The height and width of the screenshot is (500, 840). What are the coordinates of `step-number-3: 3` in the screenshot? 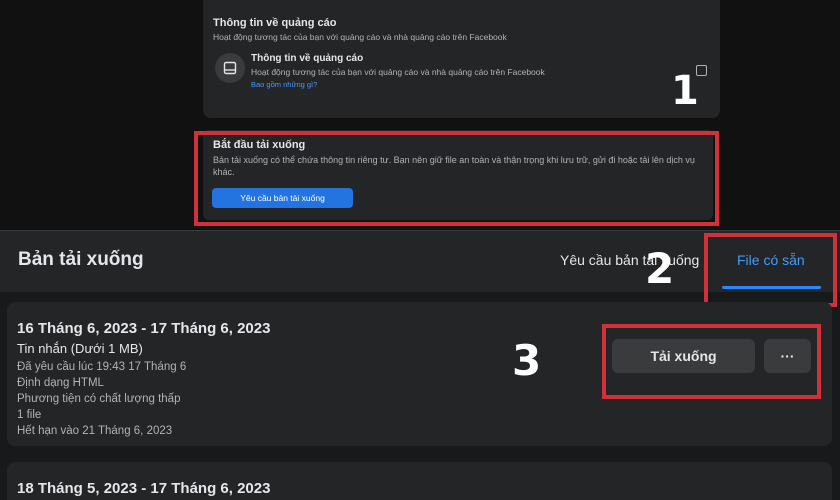 It's located at (527, 360).